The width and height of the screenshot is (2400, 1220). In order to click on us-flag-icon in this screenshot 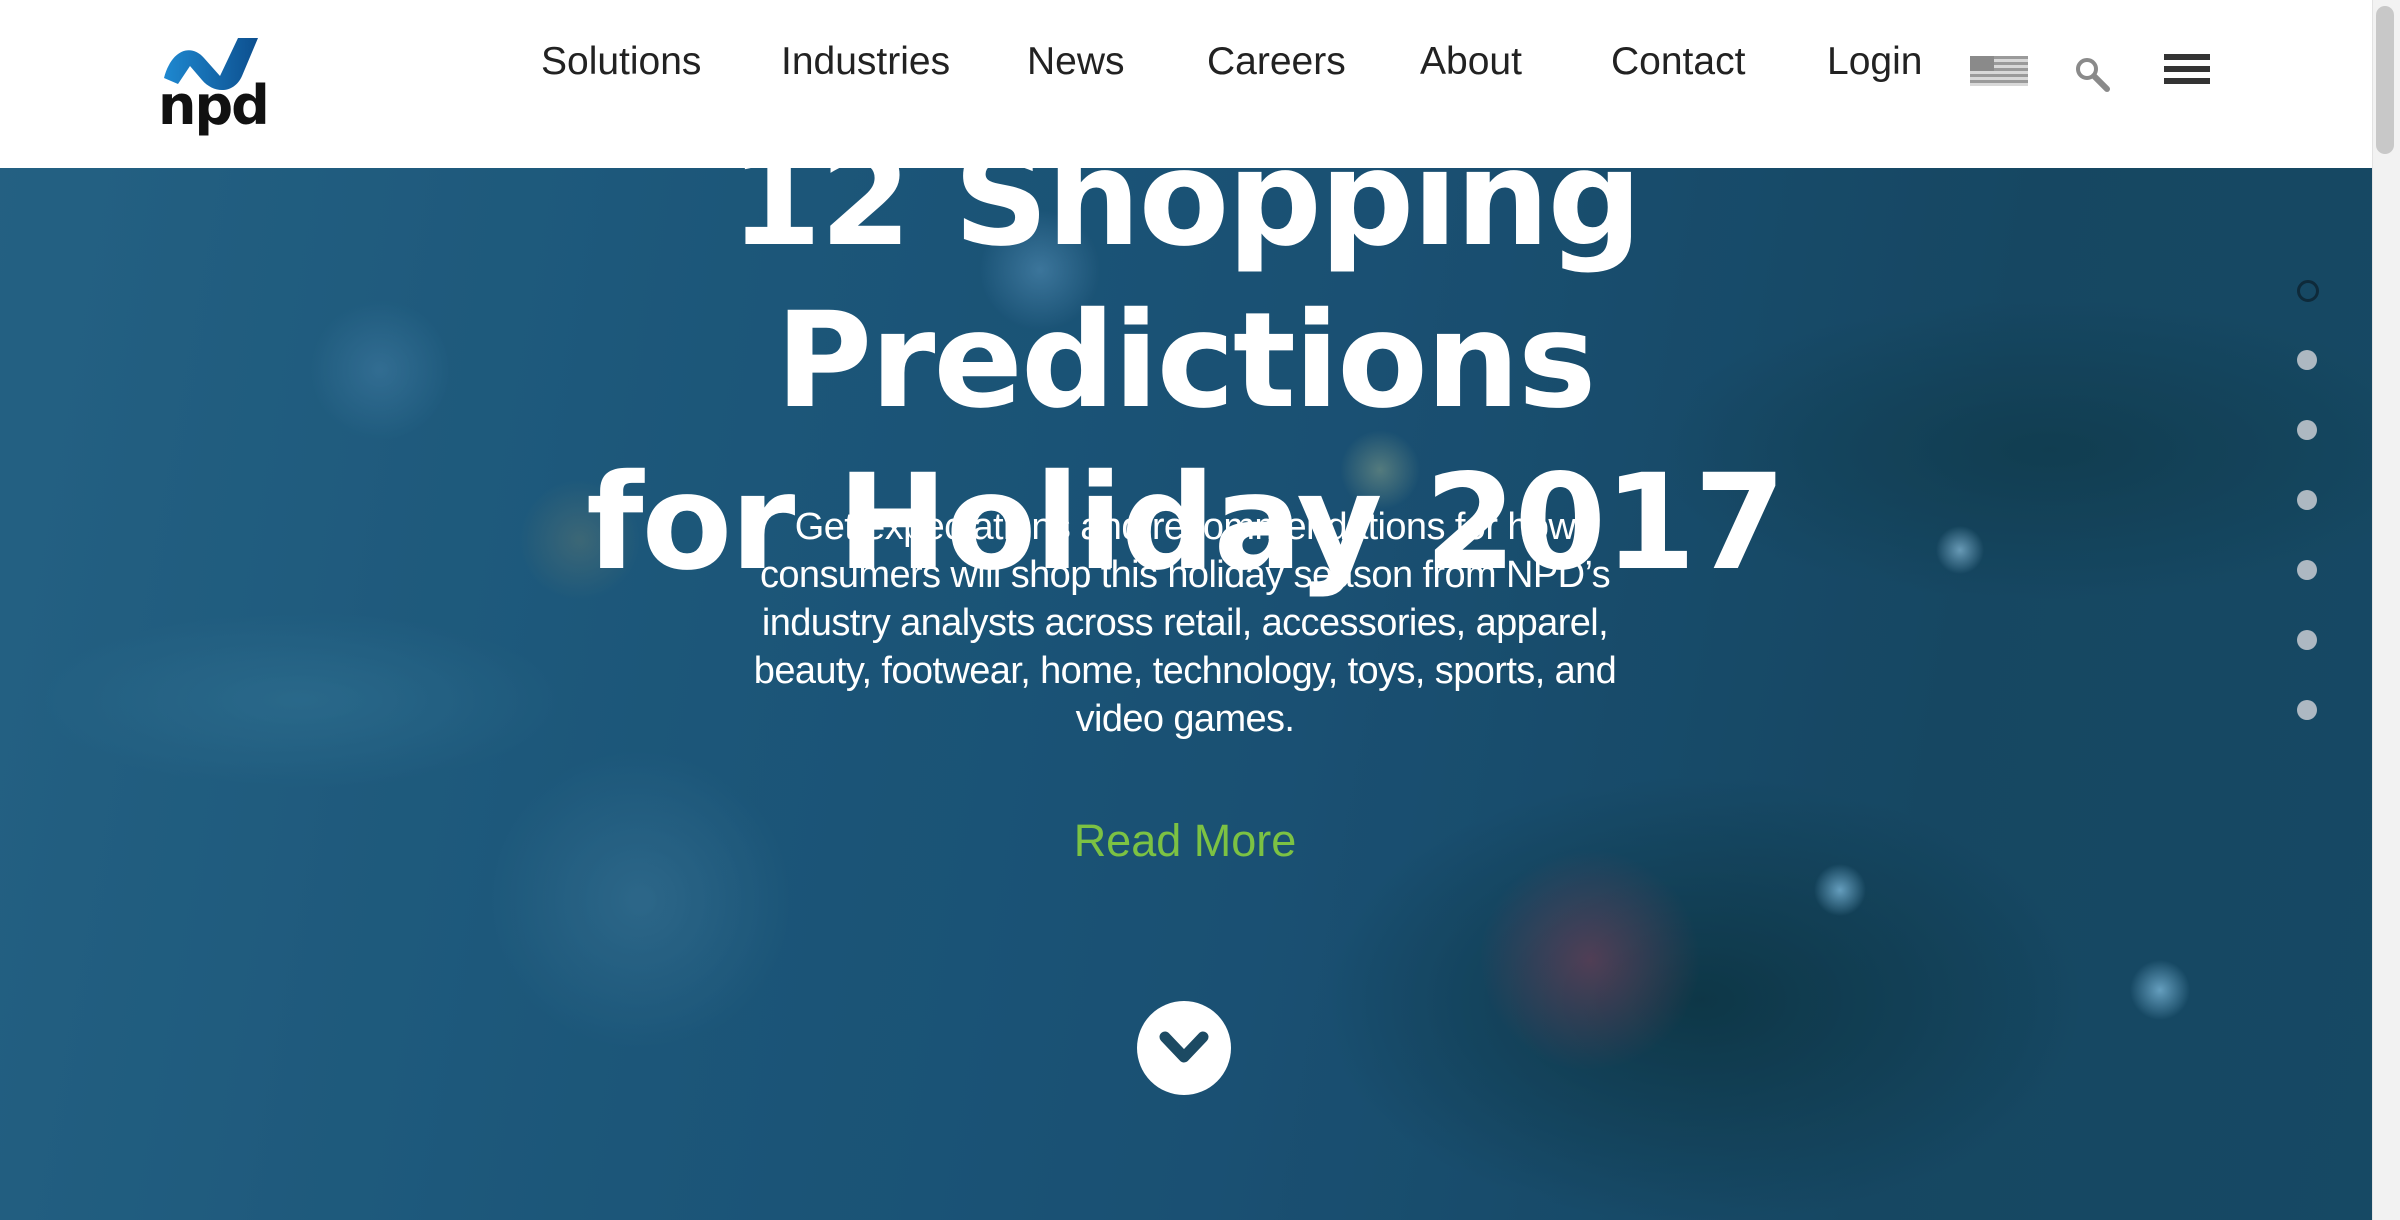, I will do `click(1999, 71)`.